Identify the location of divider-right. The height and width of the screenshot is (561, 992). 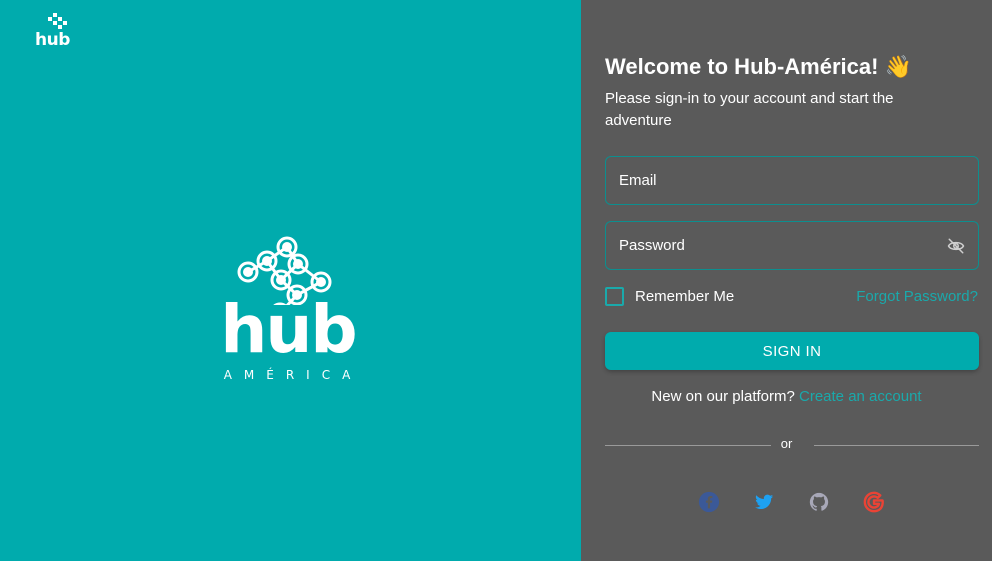
(896, 445).